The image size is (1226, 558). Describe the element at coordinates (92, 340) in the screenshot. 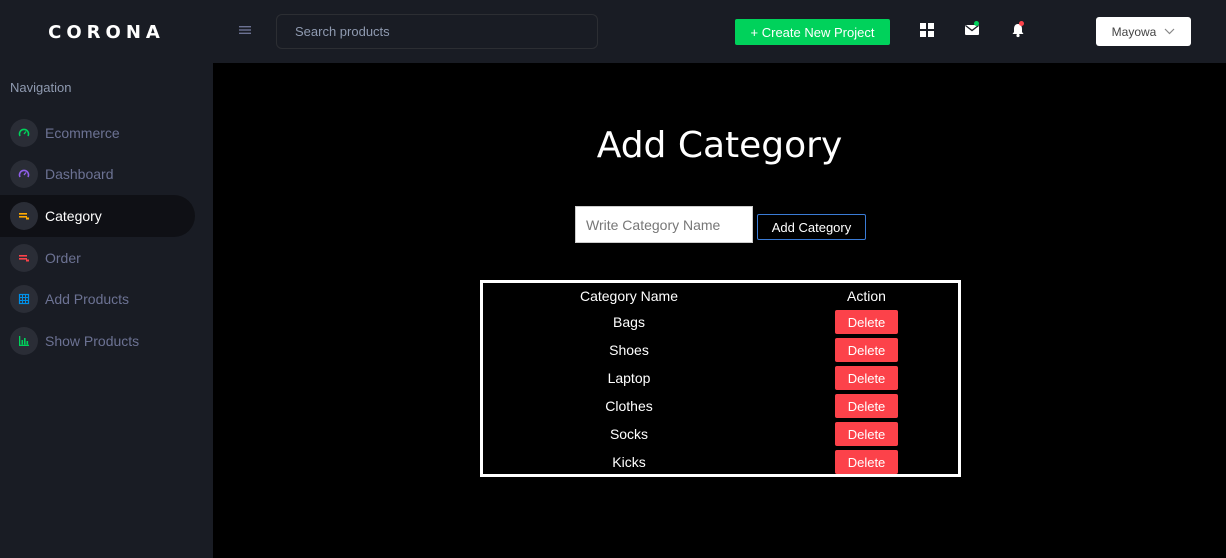

I see `sidebar-item-label: Show Products` at that location.